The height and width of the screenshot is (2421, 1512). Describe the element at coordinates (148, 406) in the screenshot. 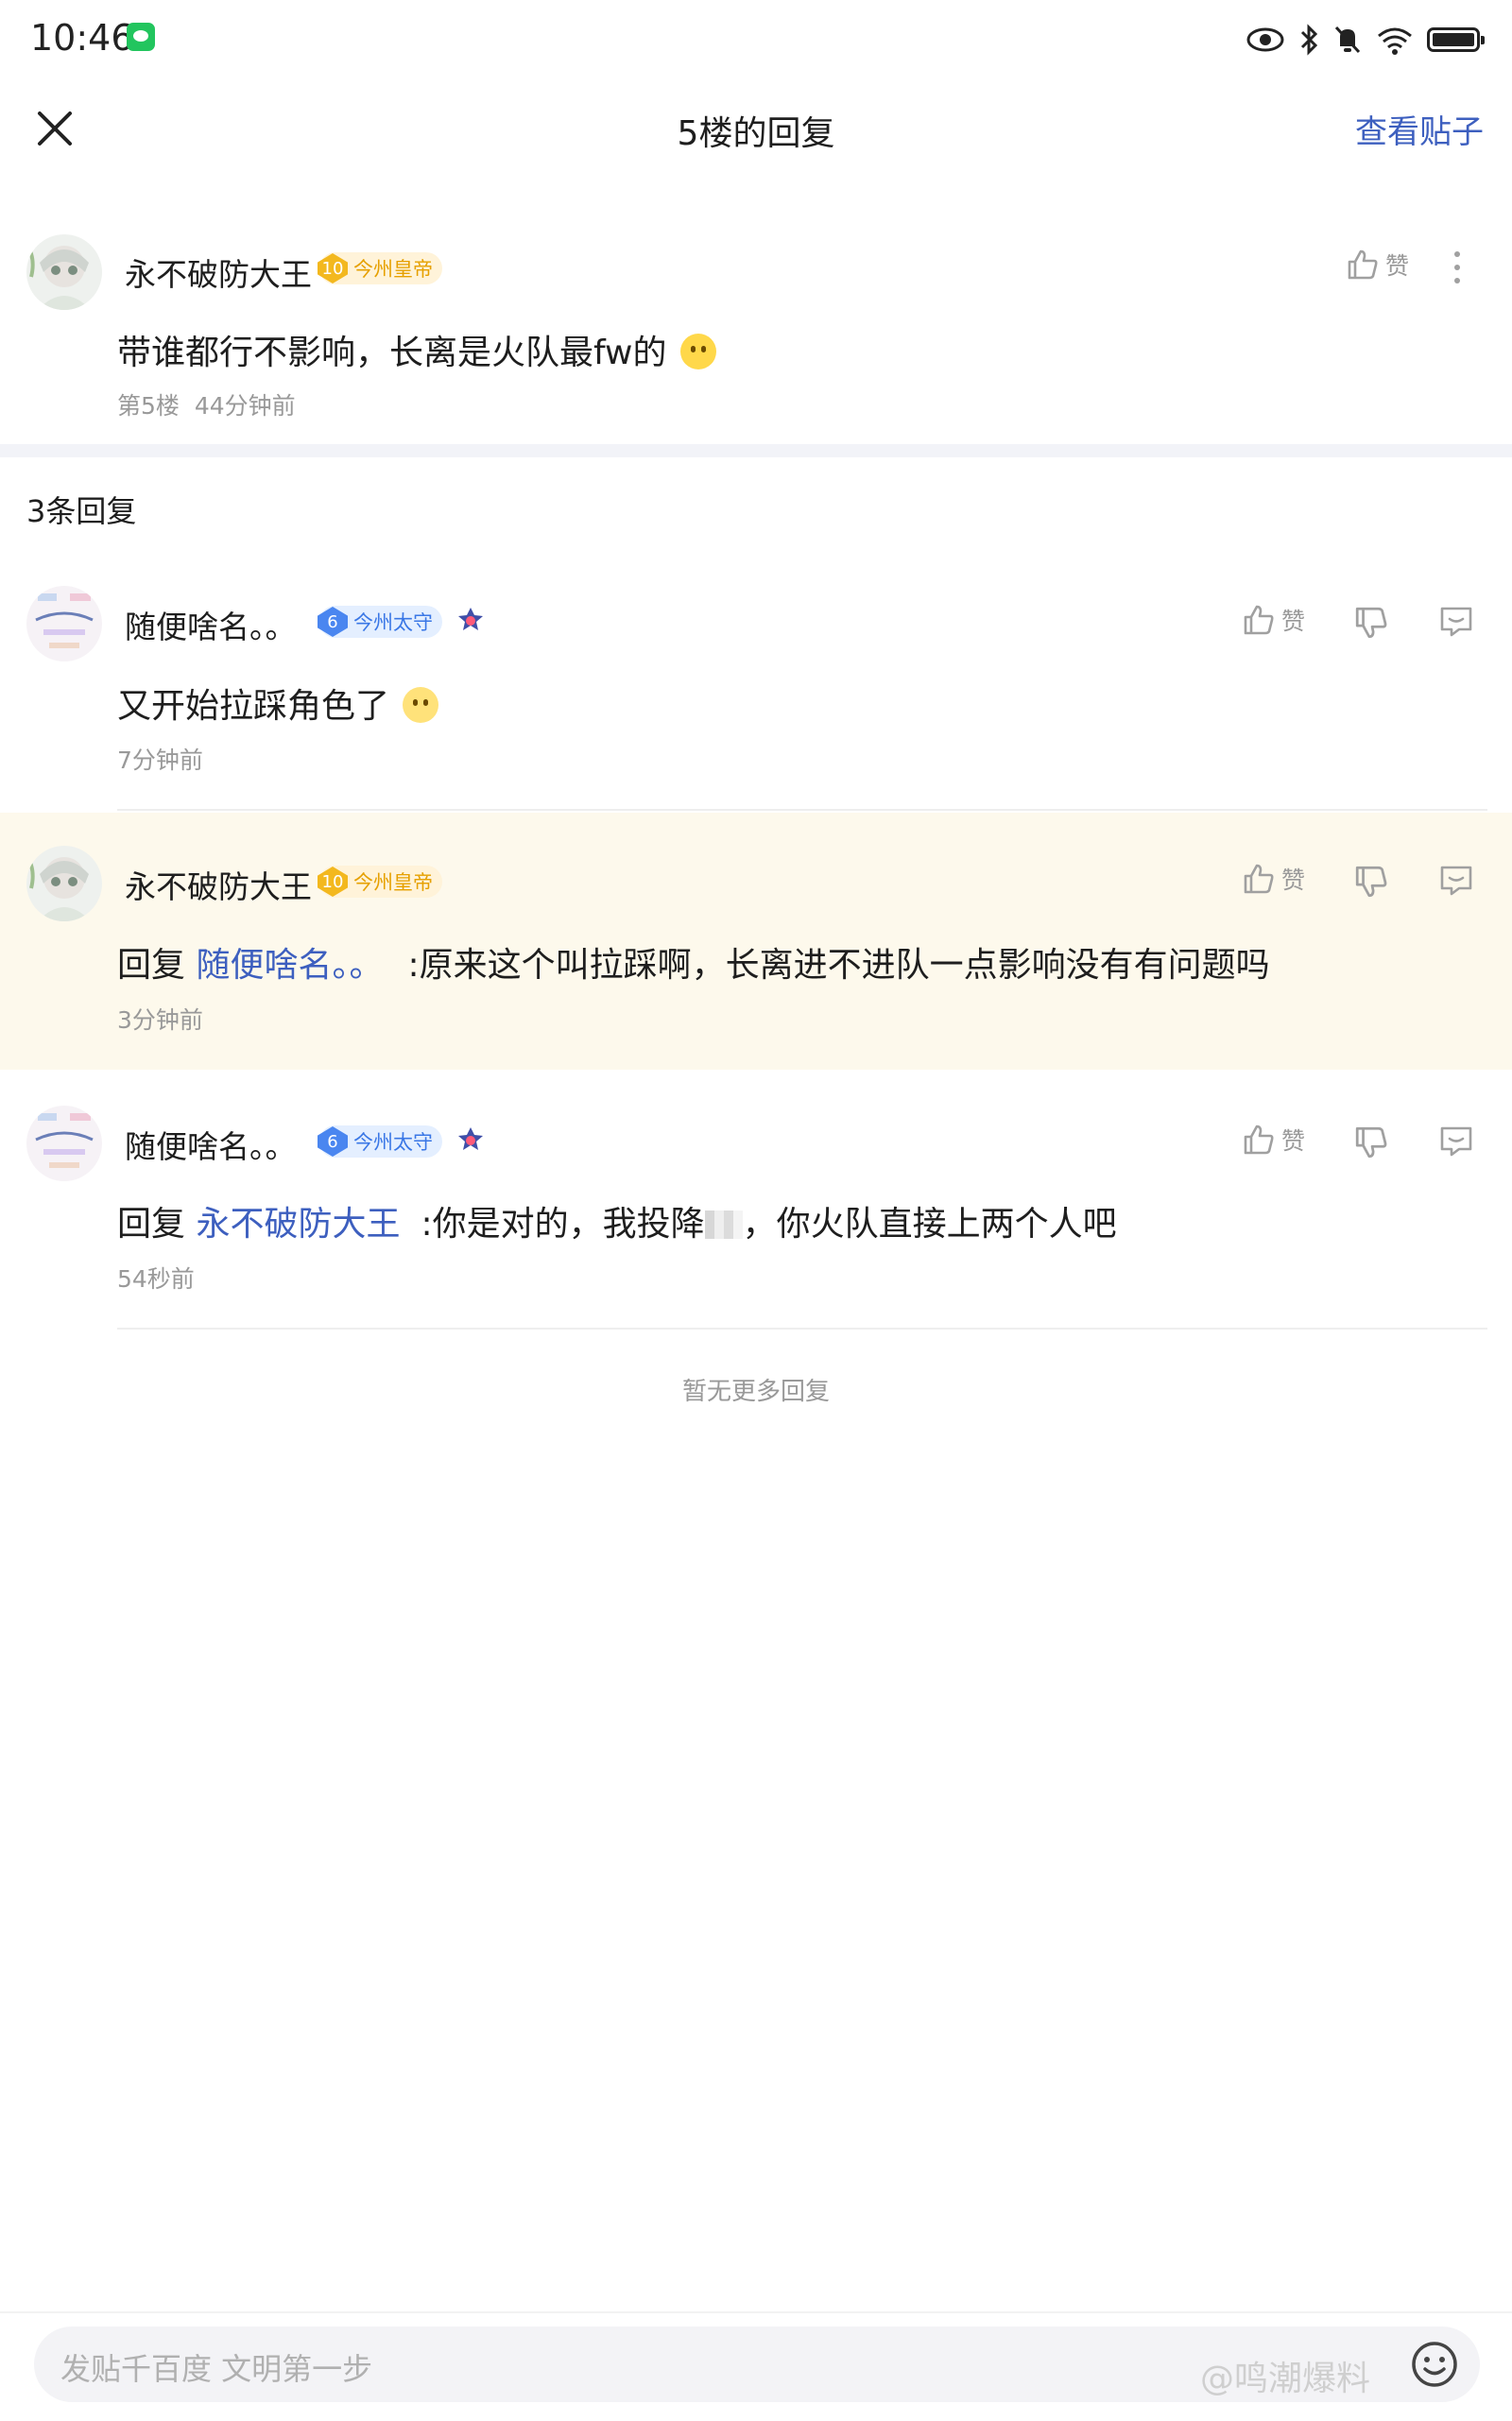

I see `floor-label: 第5楼` at that location.